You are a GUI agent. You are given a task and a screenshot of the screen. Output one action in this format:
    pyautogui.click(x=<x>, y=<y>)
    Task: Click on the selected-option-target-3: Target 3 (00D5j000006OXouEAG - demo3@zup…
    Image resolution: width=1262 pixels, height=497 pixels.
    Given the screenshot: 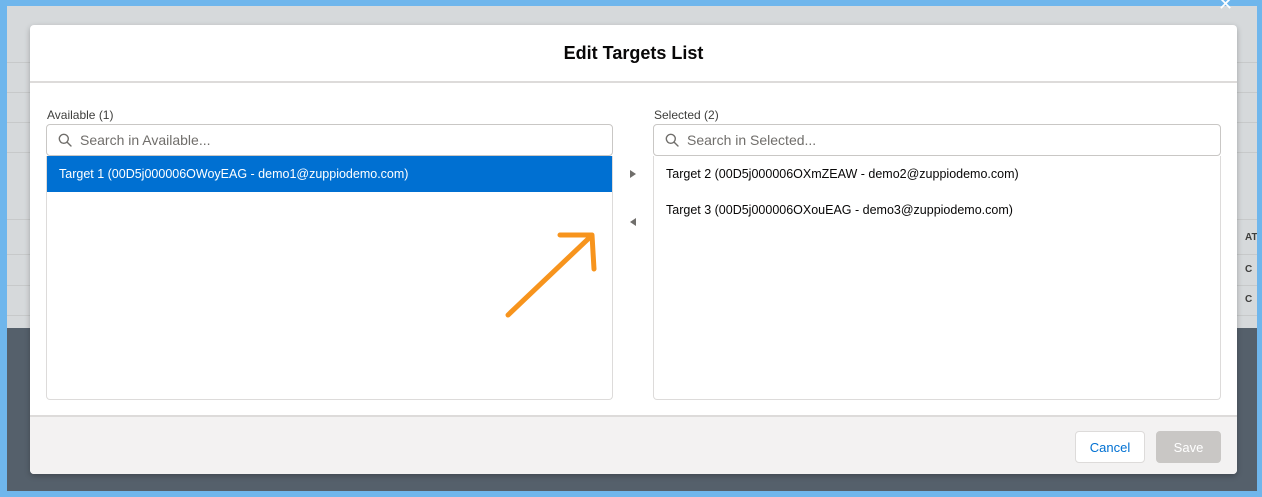 What is the action you would take?
    pyautogui.click(x=937, y=210)
    